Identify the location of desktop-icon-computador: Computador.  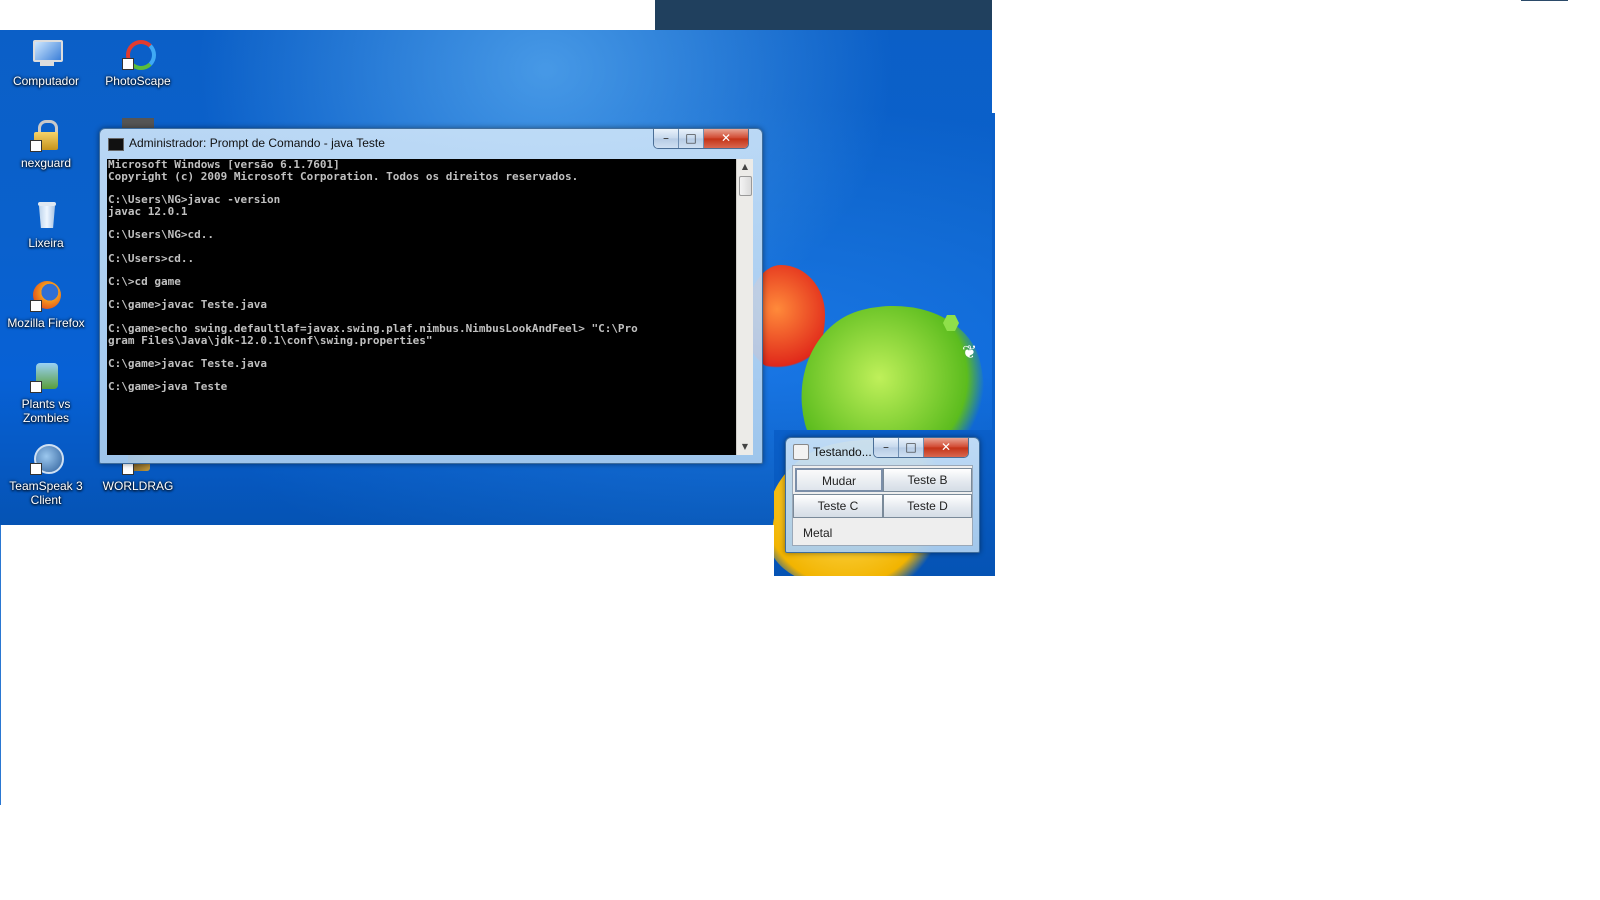
(46, 63).